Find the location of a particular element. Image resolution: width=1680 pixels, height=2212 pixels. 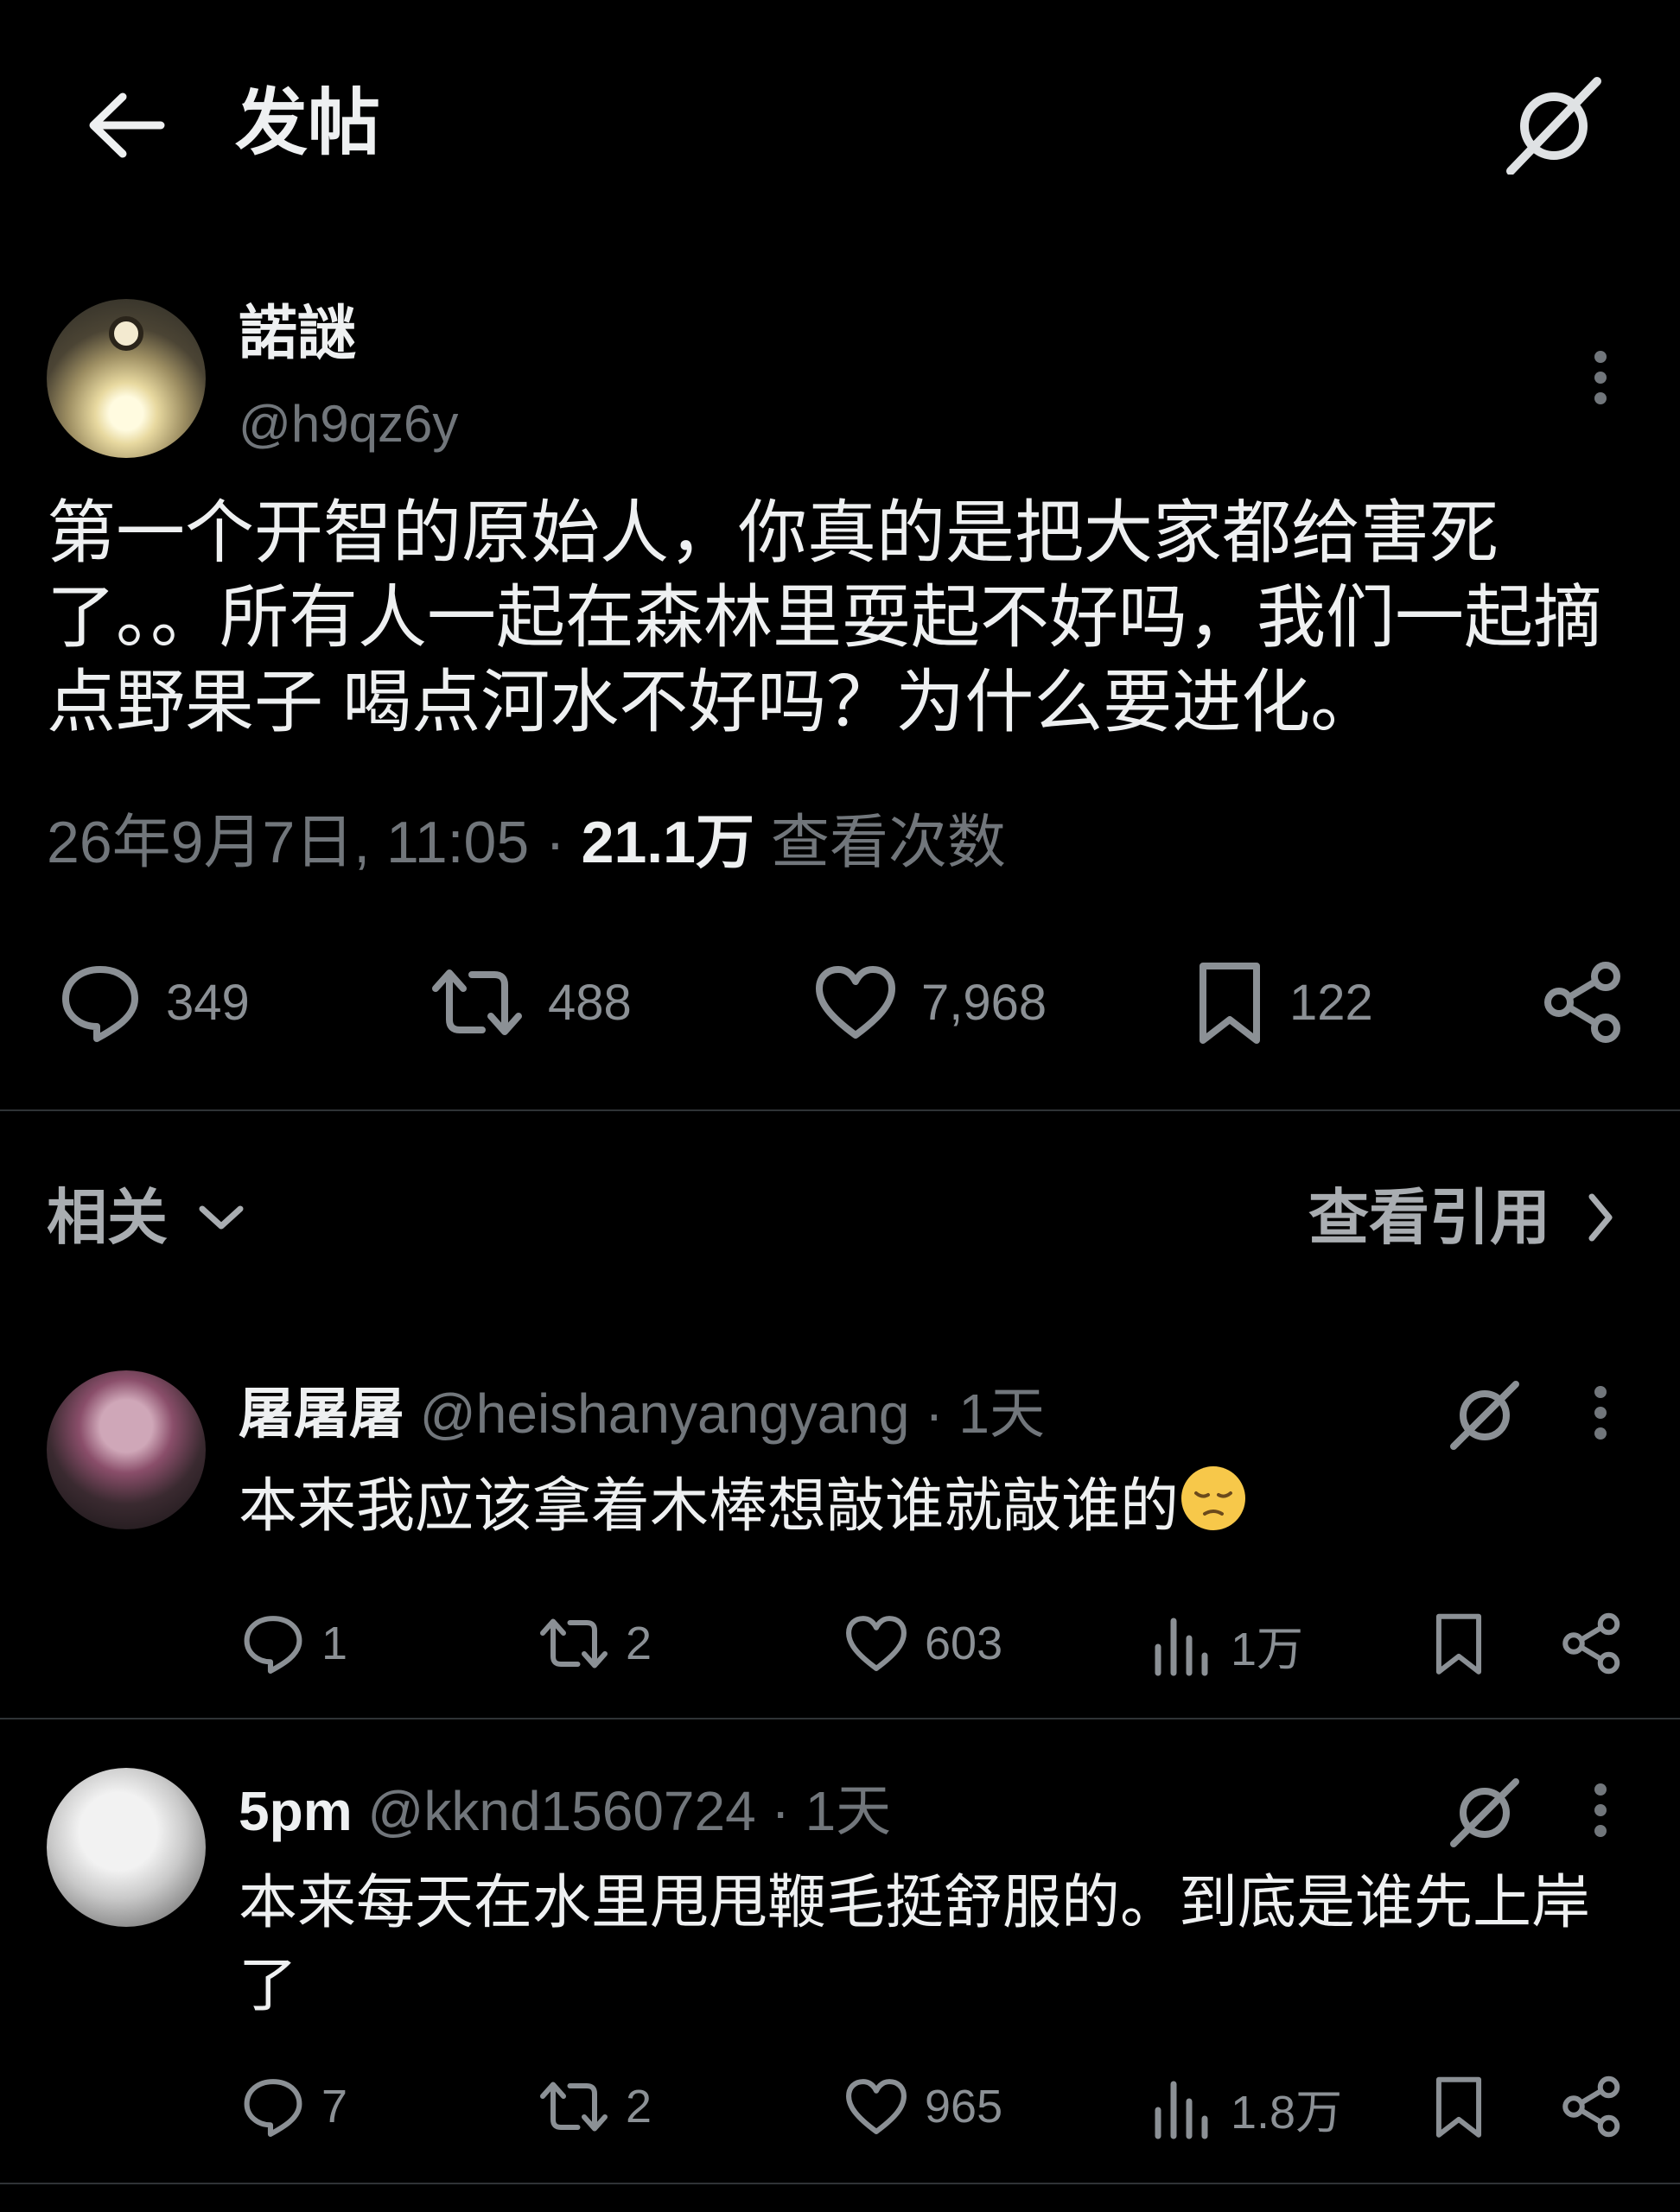

repost-button: 488 is located at coordinates (530, 1002).